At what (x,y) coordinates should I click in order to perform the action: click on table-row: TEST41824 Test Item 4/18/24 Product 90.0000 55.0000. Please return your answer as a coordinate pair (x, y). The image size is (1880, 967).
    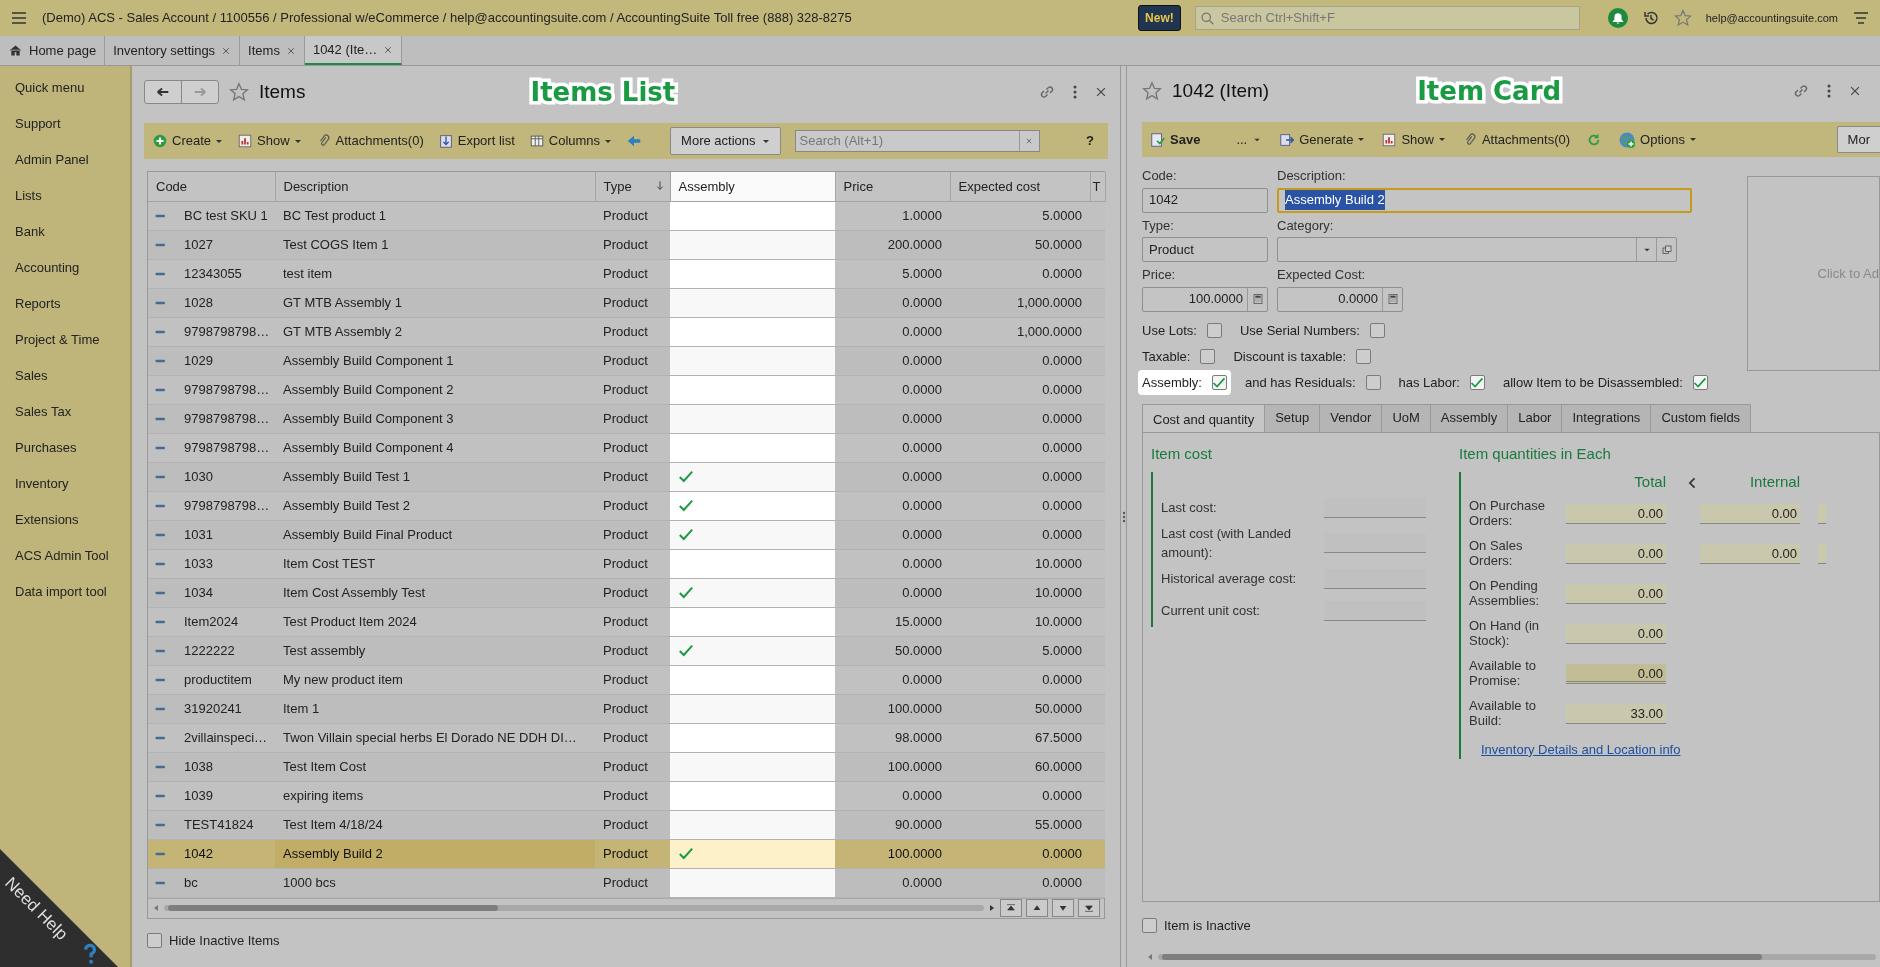
    Looking at the image, I should click on (626, 824).